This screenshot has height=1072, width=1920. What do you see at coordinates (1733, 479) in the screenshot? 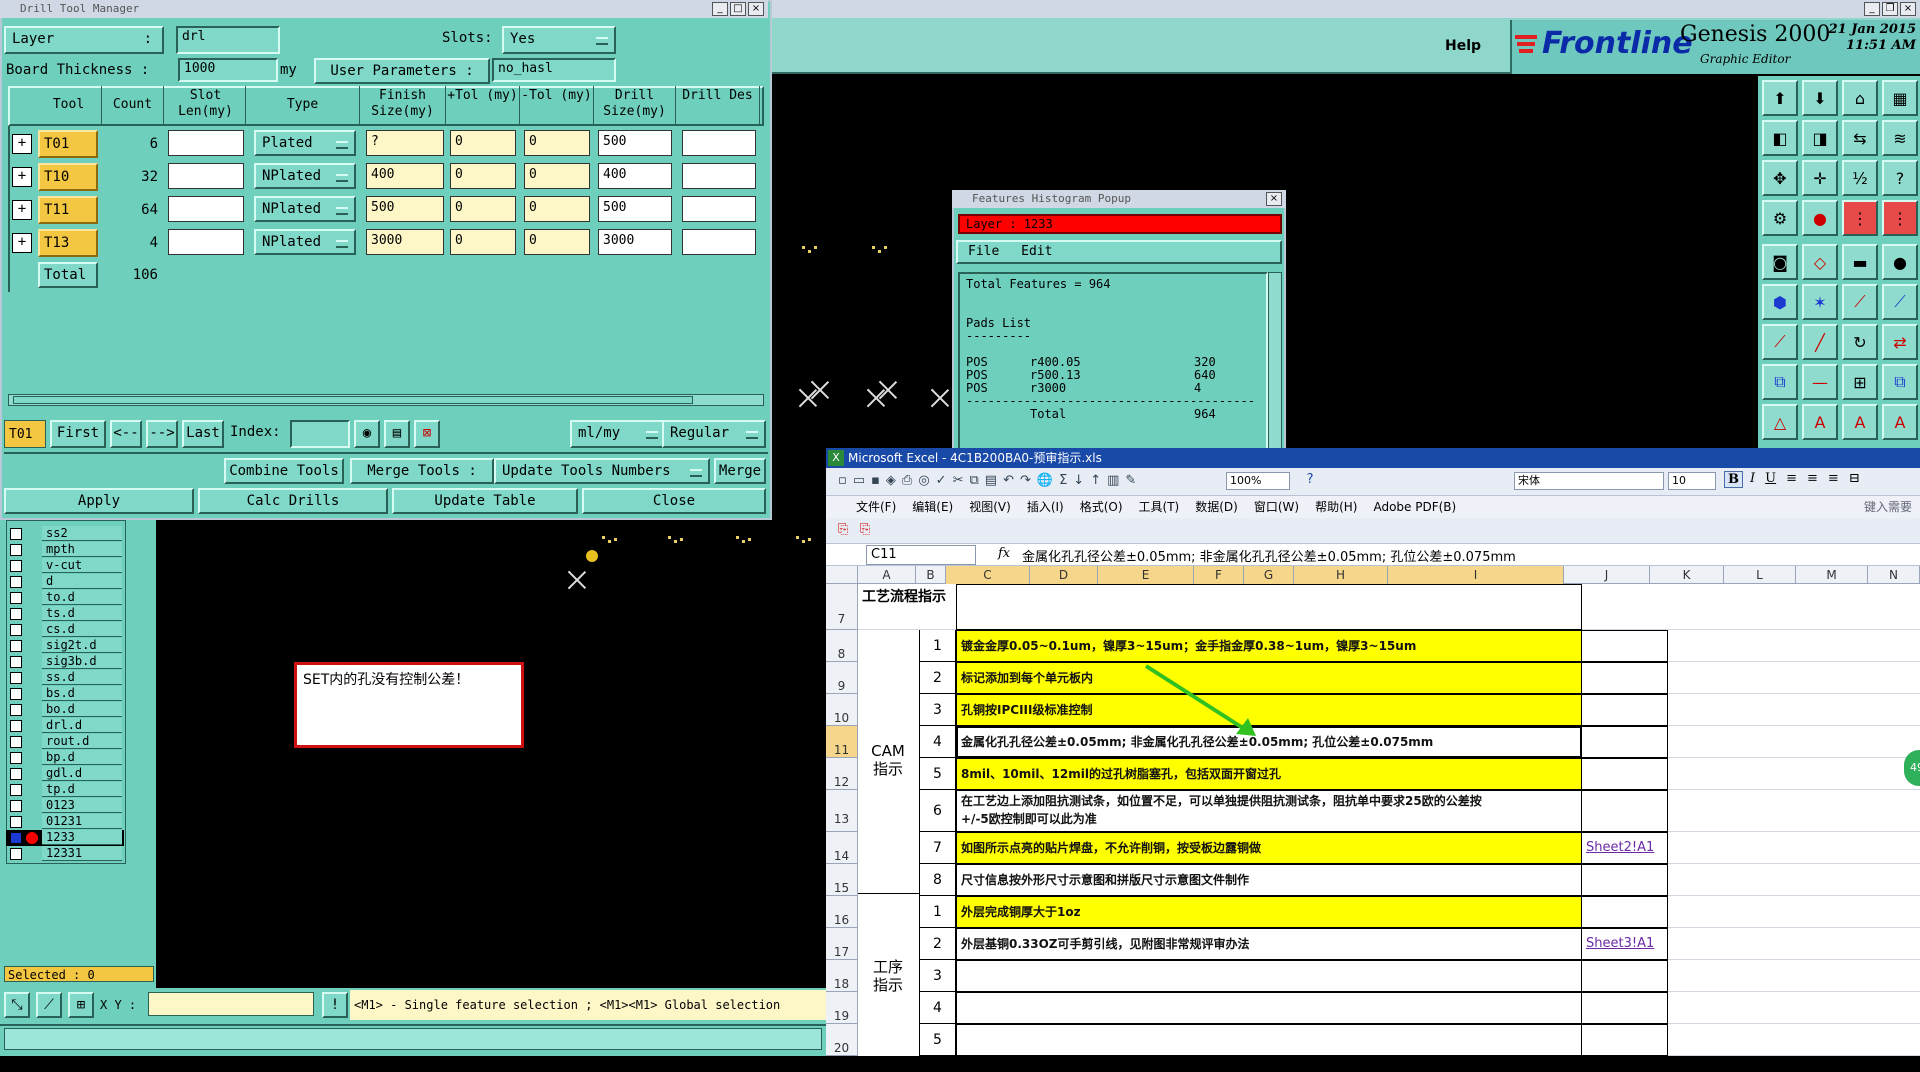
I see `bold-button: B` at bounding box center [1733, 479].